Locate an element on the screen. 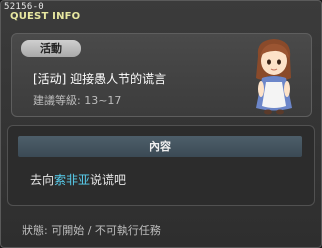 This screenshot has height=248, width=322. title-bar: 52156-0 QUEST INFO is located at coordinates (161, 13).